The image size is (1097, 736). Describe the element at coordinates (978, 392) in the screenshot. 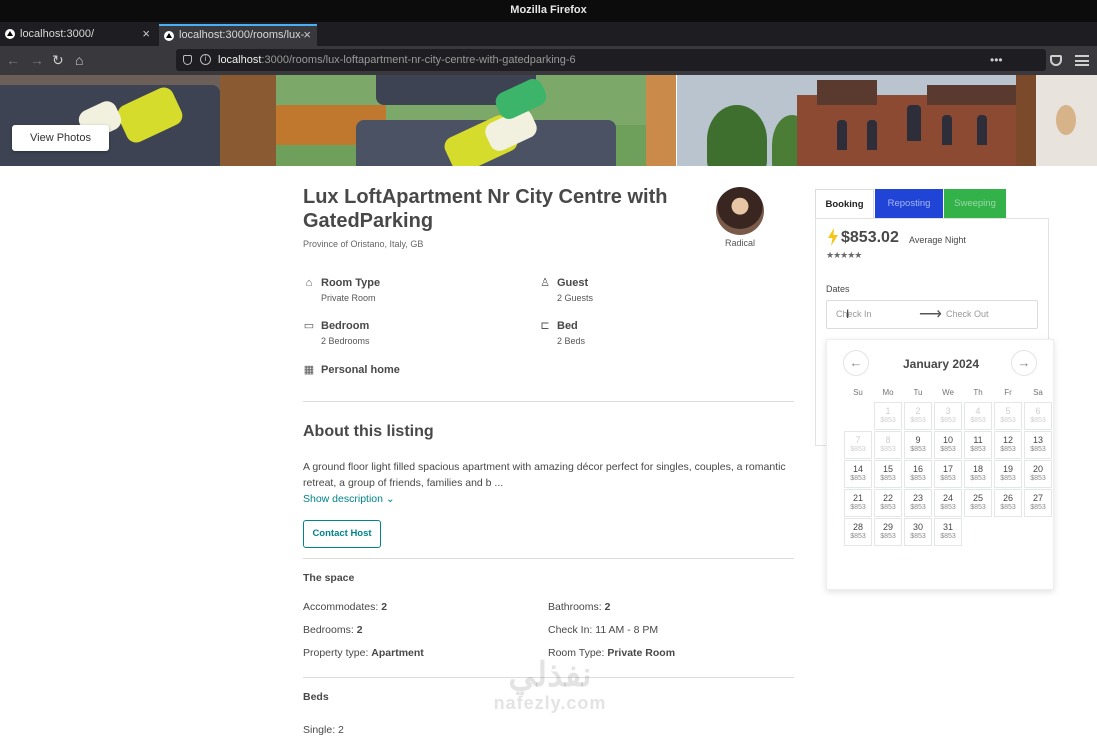

I see `weekday-header: Th` at that location.